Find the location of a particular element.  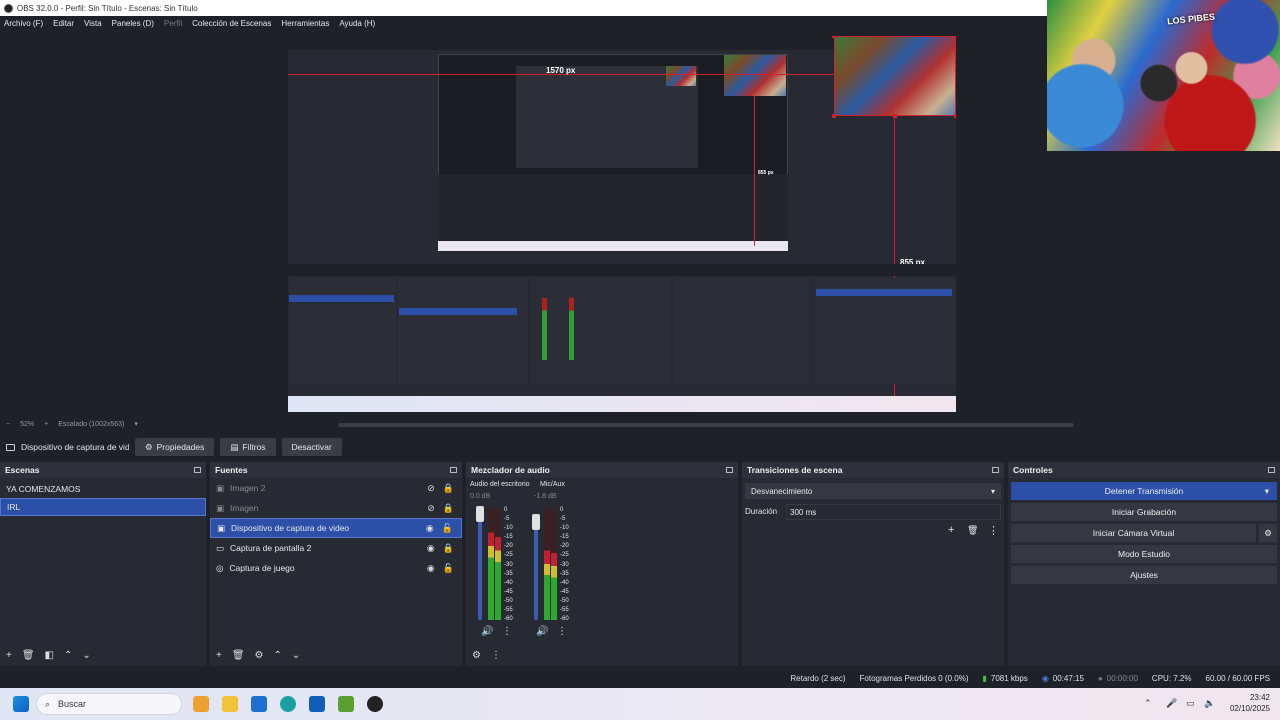

deactivate-button: Desactivar is located at coordinates (311, 447).